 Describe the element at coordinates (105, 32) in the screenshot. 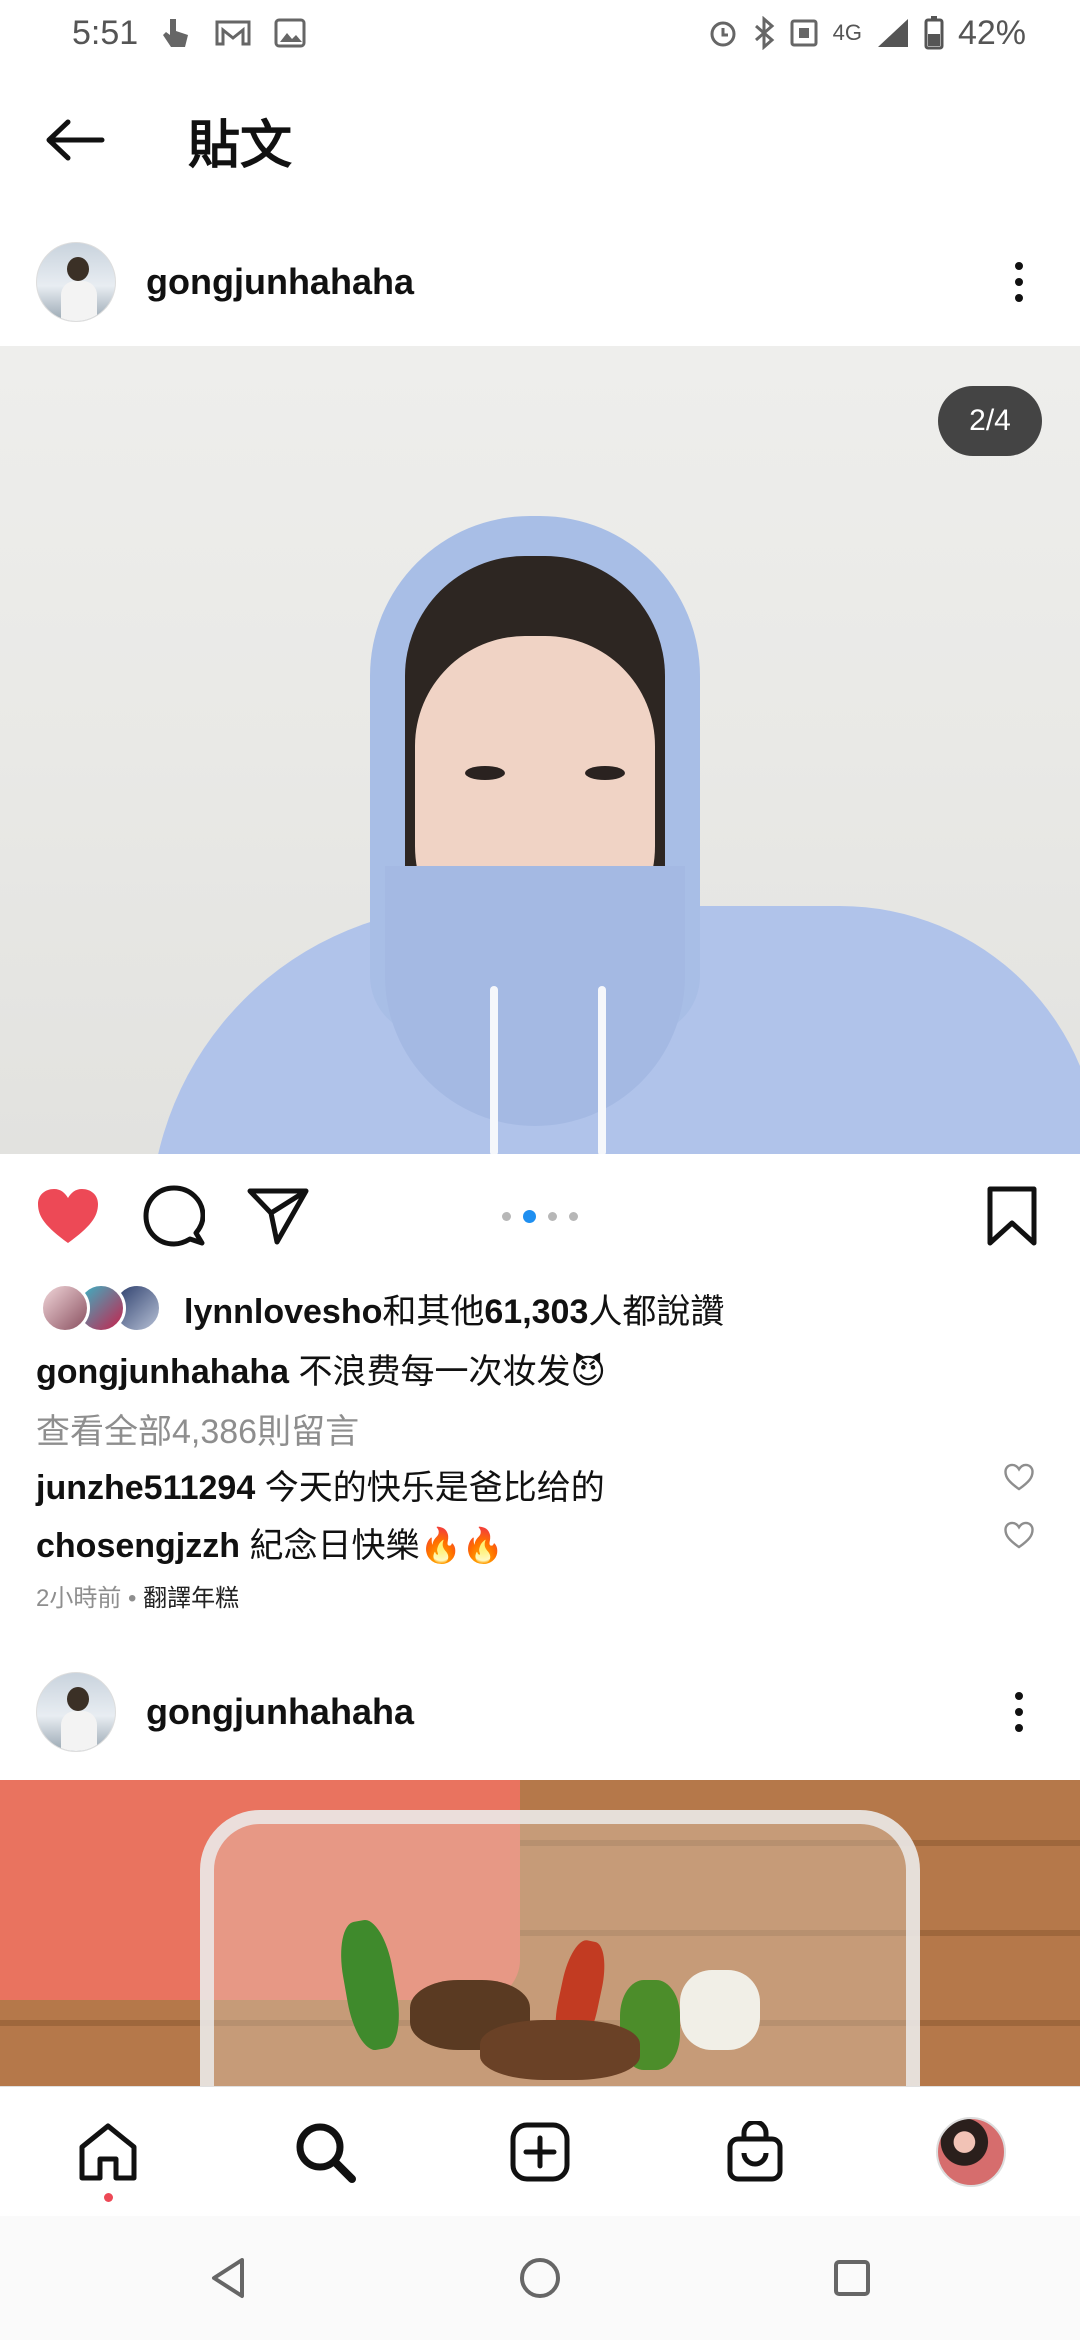

I see `status-time: 5:51` at that location.